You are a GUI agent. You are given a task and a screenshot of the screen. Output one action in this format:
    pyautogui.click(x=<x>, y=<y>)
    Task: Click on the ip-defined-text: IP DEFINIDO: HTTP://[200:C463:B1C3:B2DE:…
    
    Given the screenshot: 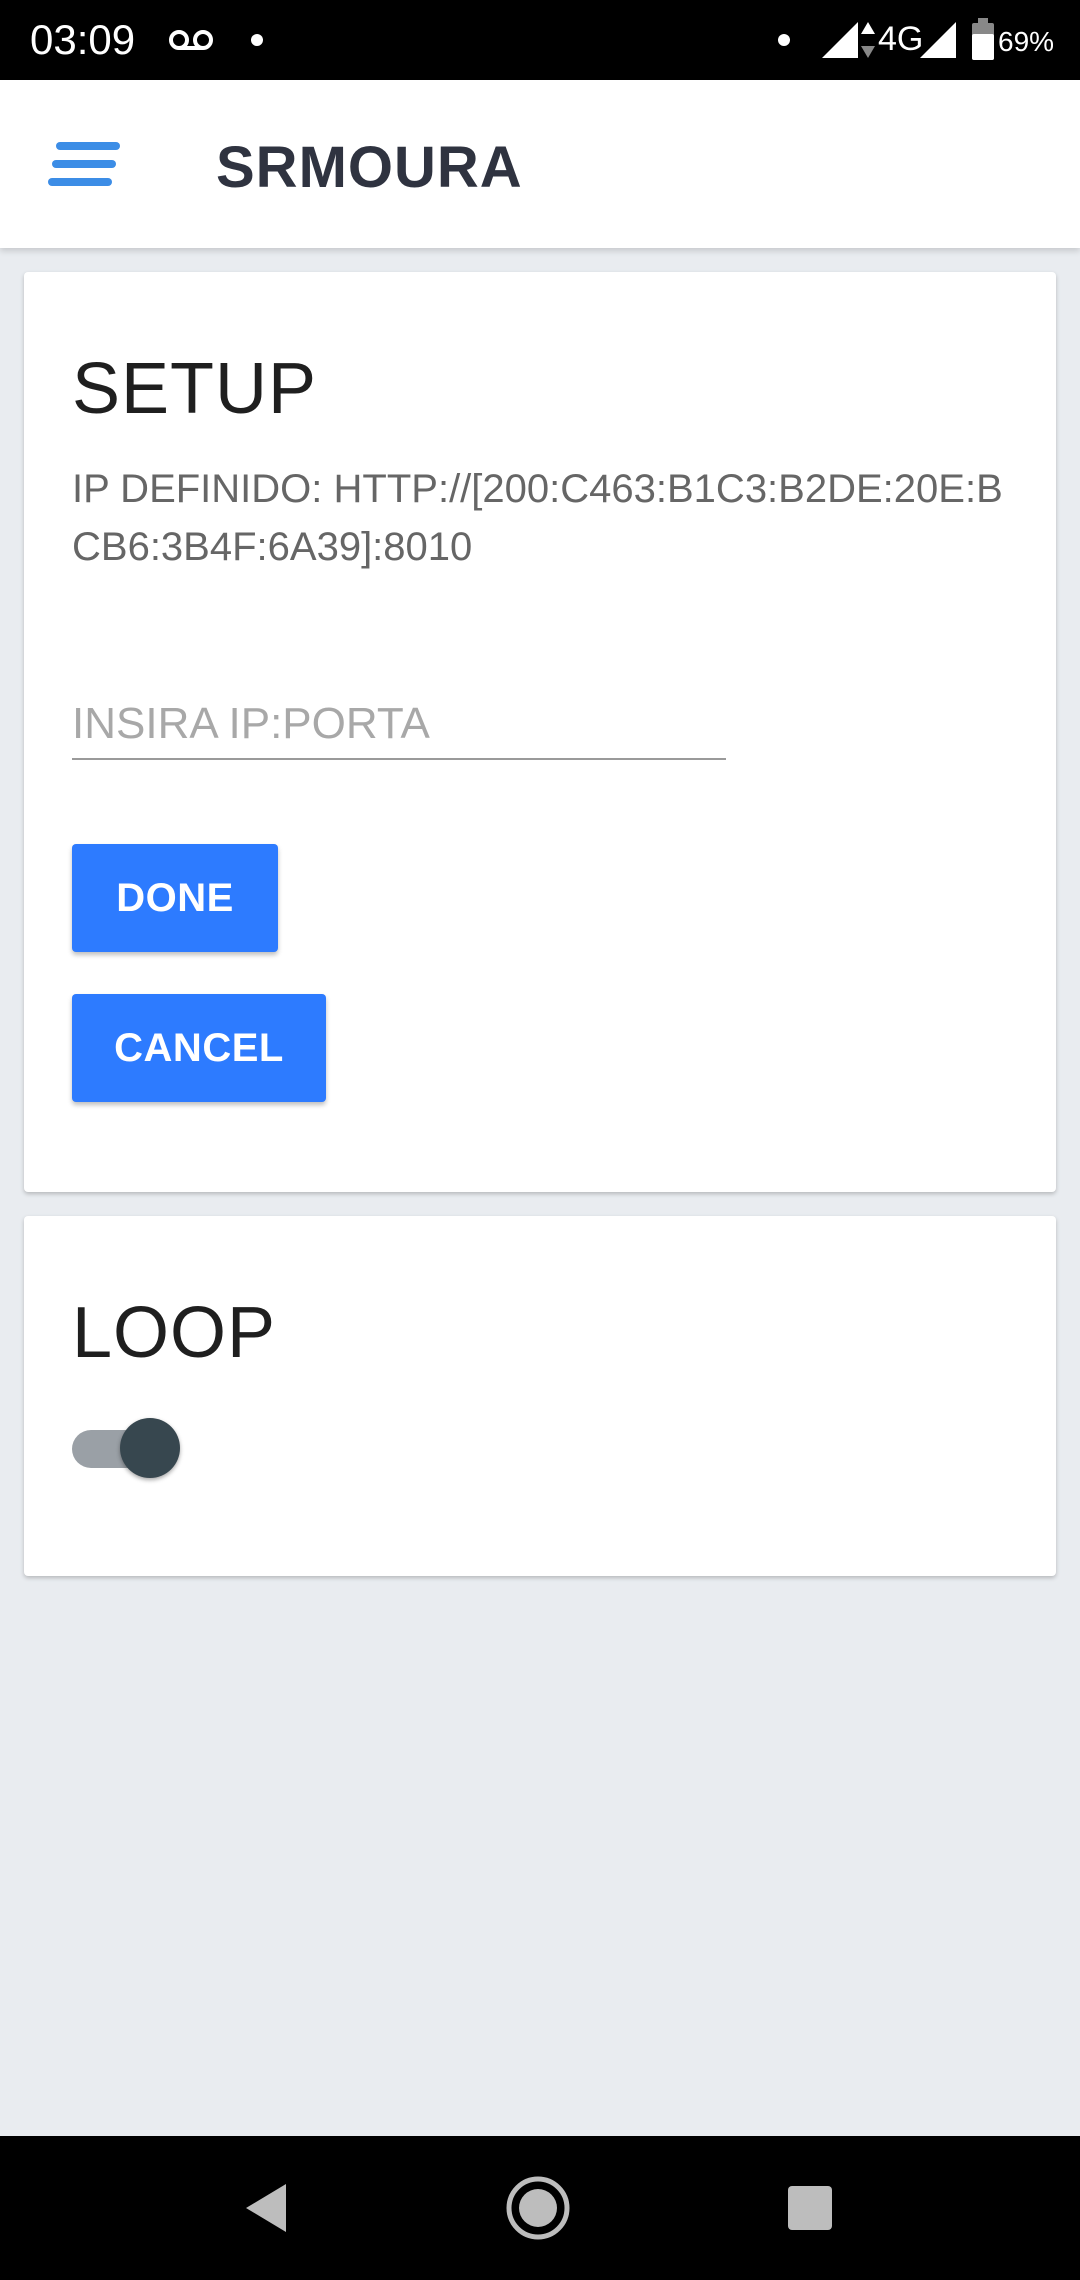 What is the action you would take?
    pyautogui.click(x=537, y=518)
    